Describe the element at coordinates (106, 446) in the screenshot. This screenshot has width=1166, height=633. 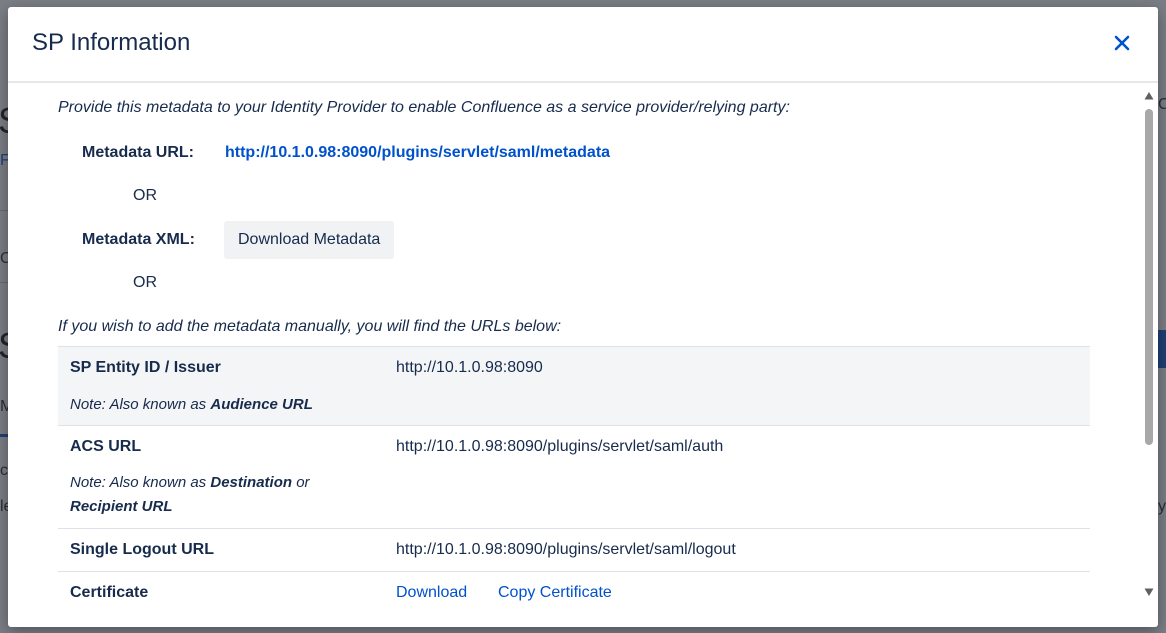
I see `row-label: ACS URL` at that location.